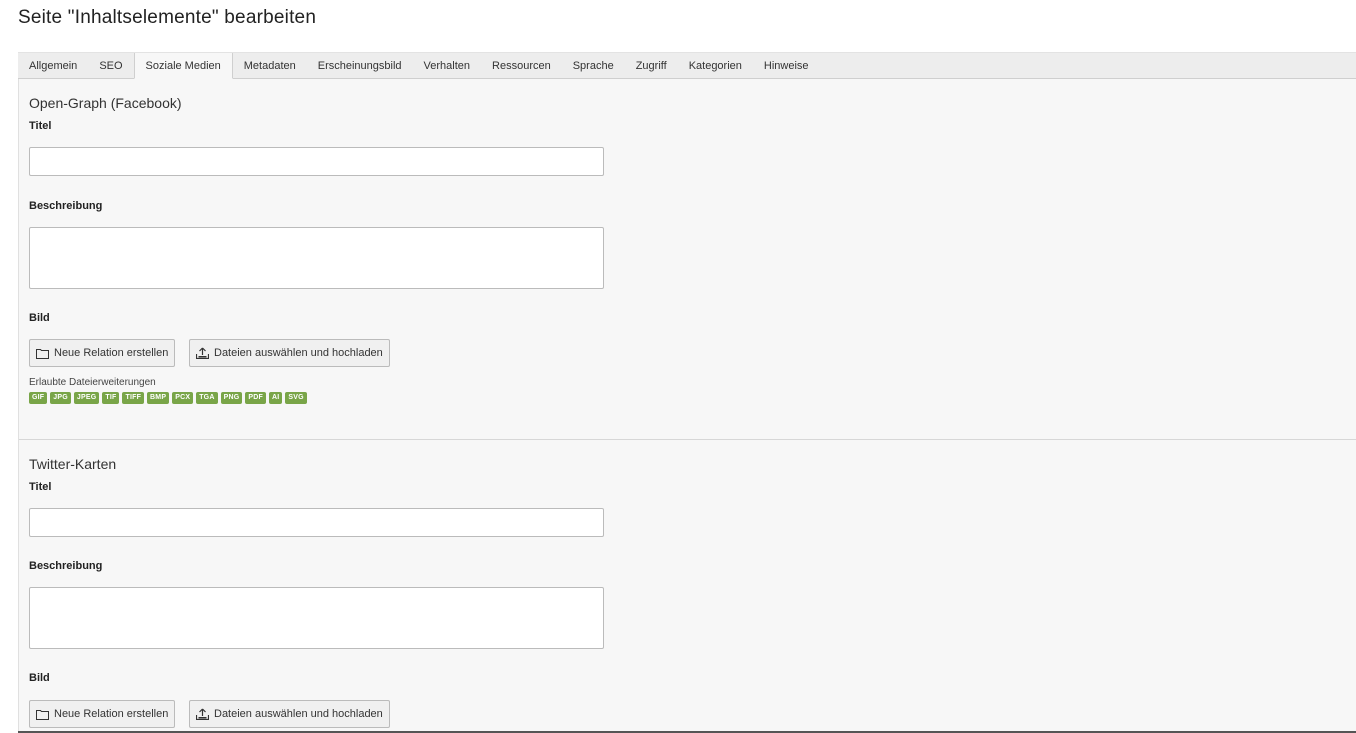 The image size is (1356, 733). Describe the element at coordinates (687, 439) in the screenshot. I see `section-divider` at that location.